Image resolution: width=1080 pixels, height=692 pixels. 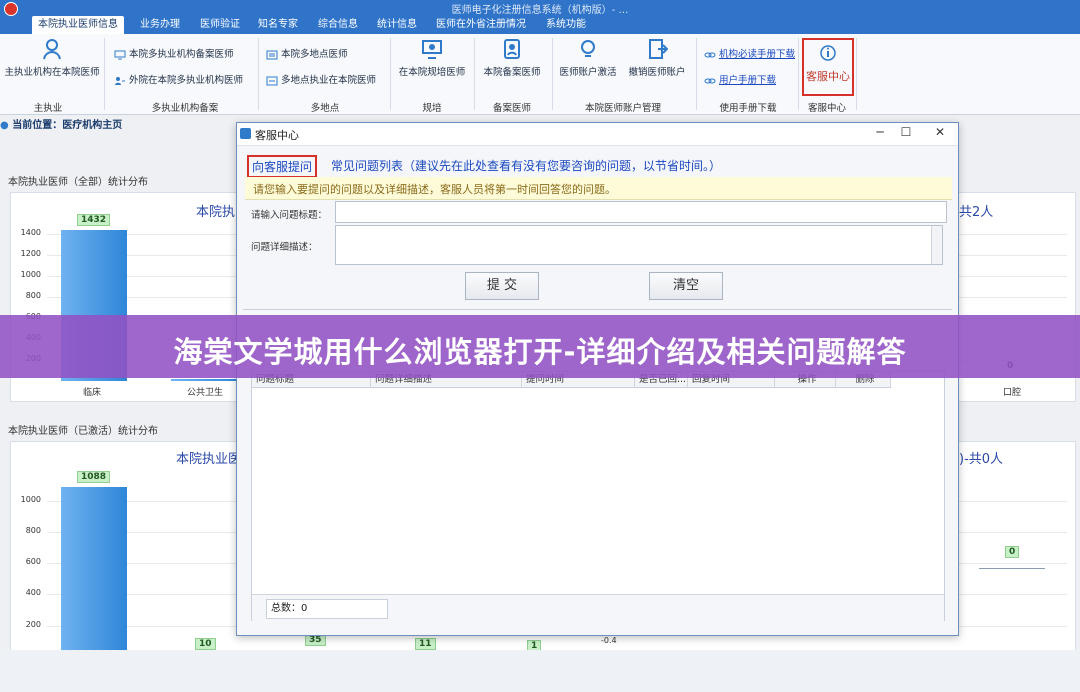 I want to click on headline-banner: 海棠文学城用什么浏览器打开-详细介绍及相关问题解答, so click(x=540, y=346).